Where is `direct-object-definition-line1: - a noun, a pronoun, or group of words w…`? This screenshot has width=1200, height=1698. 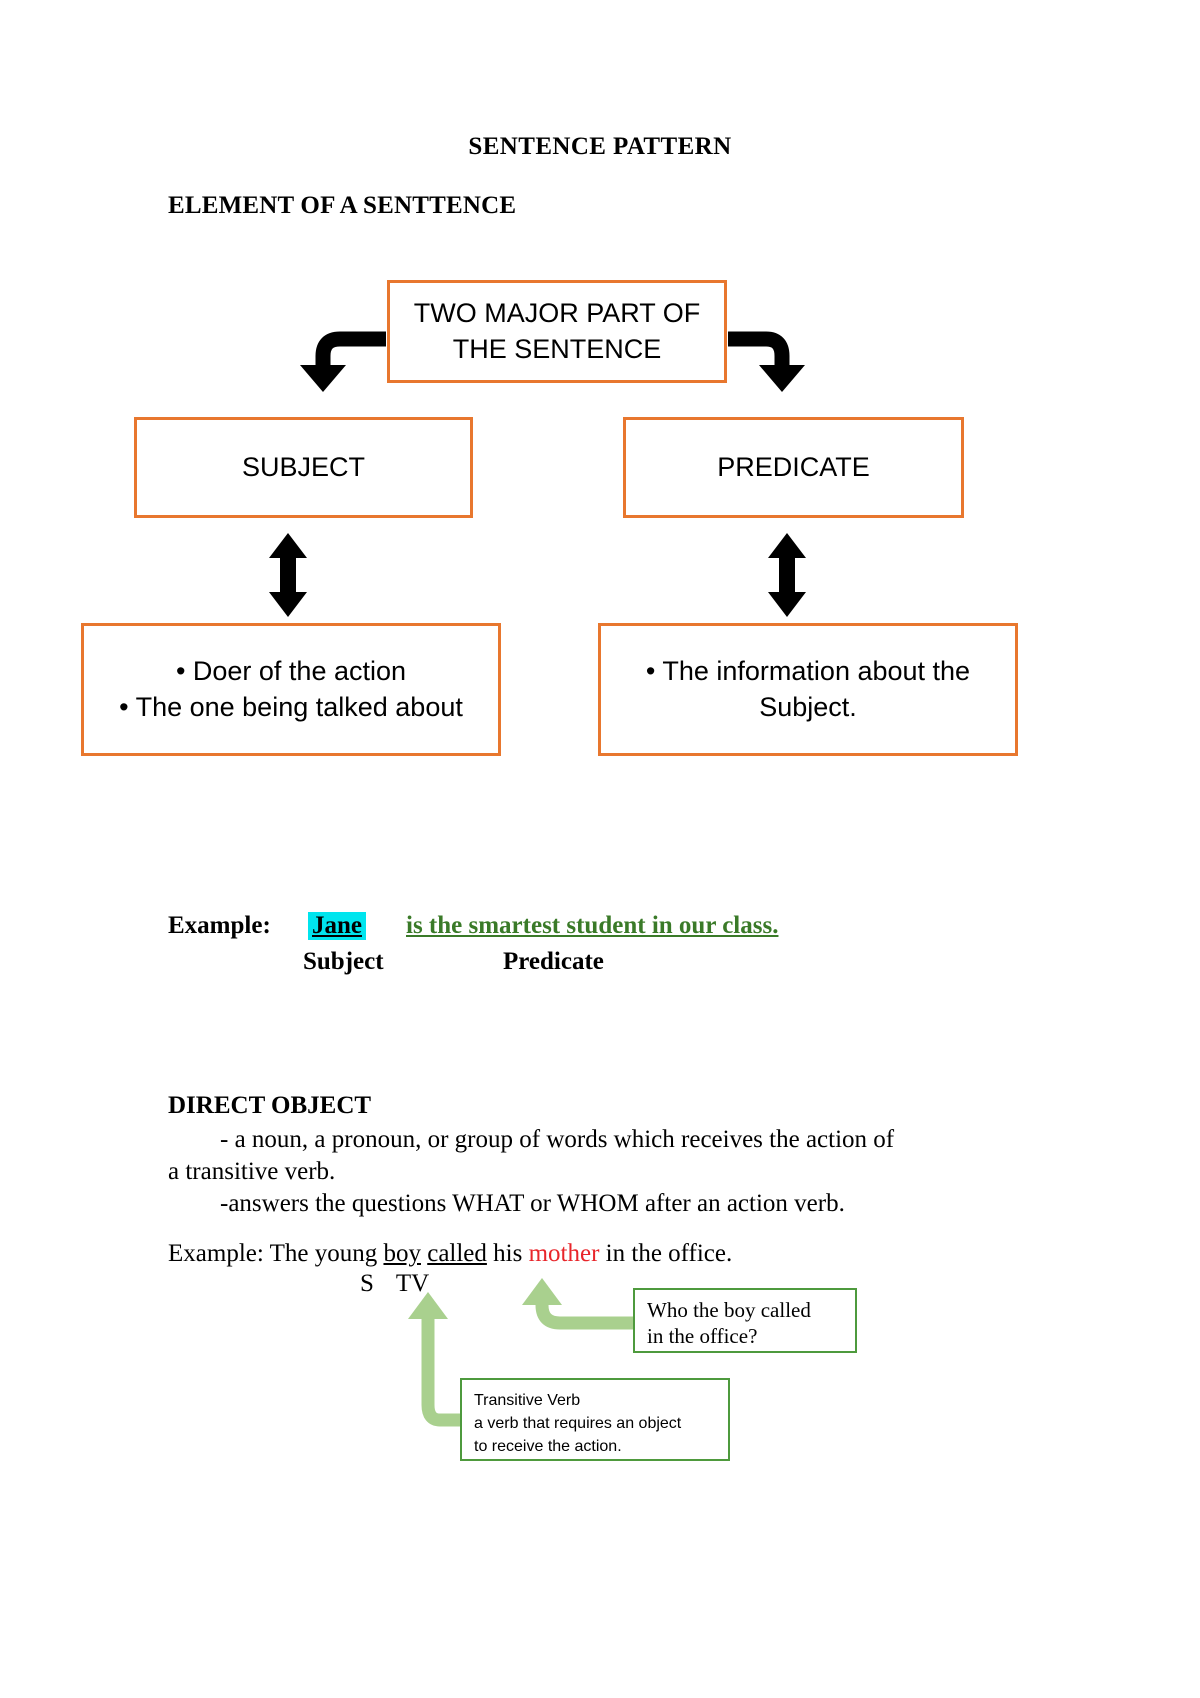 direct-object-definition-line1: - a noun, a pronoun, or group of words w… is located at coordinates (568, 1140).